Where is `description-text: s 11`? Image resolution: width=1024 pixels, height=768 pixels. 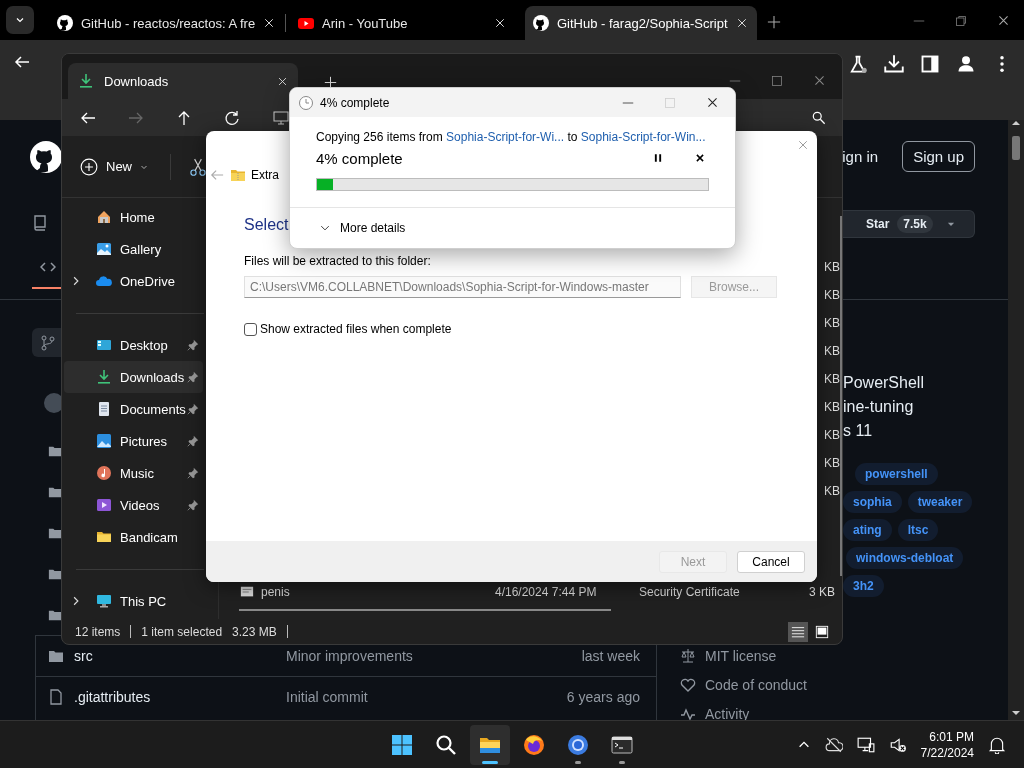
description-text: s 11 is located at coordinates (858, 431).